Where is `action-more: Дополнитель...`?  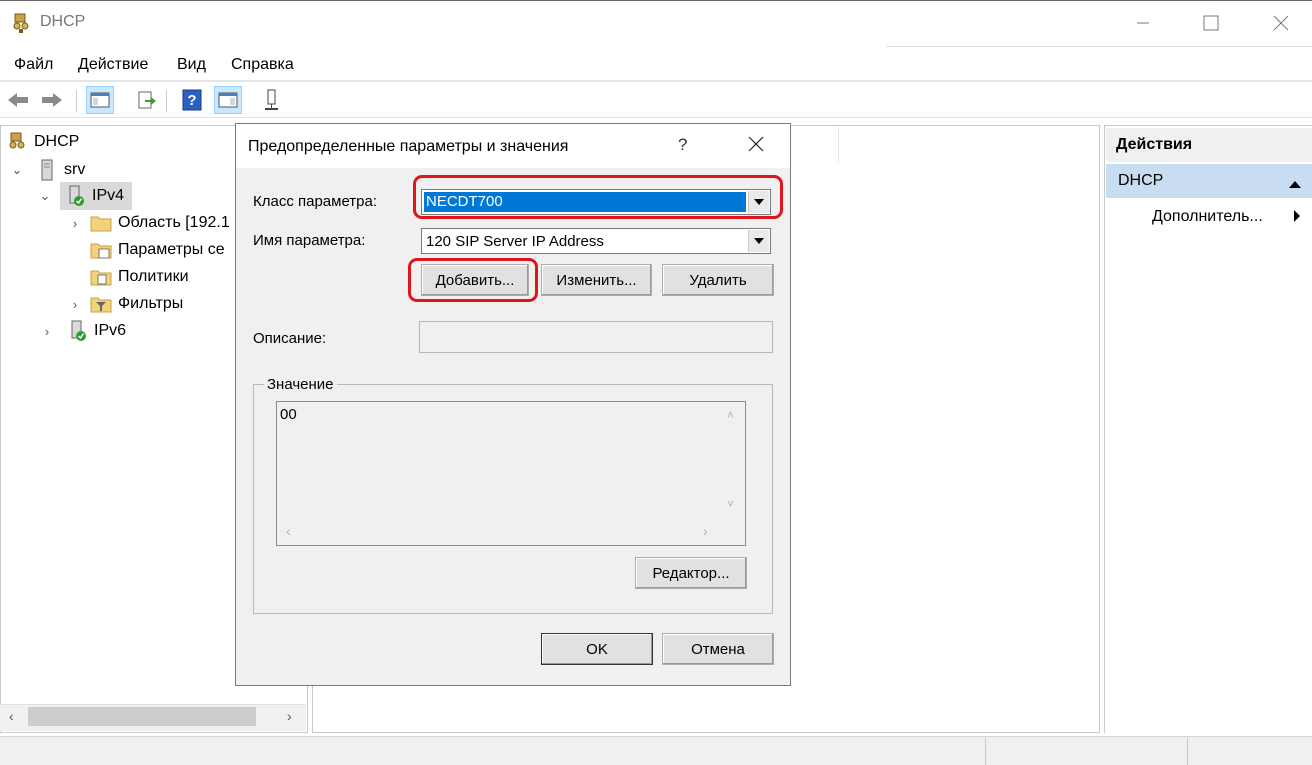
action-more: Дополнитель... is located at coordinates (1207, 217).